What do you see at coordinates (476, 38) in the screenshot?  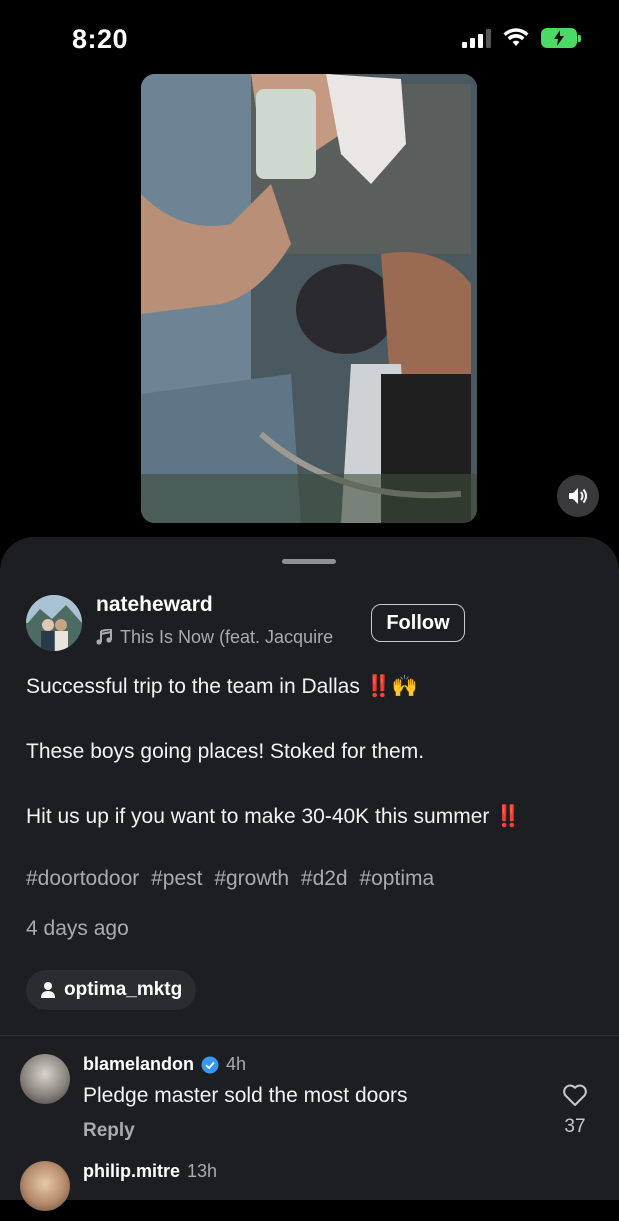 I see `cellular-signal-icon` at bounding box center [476, 38].